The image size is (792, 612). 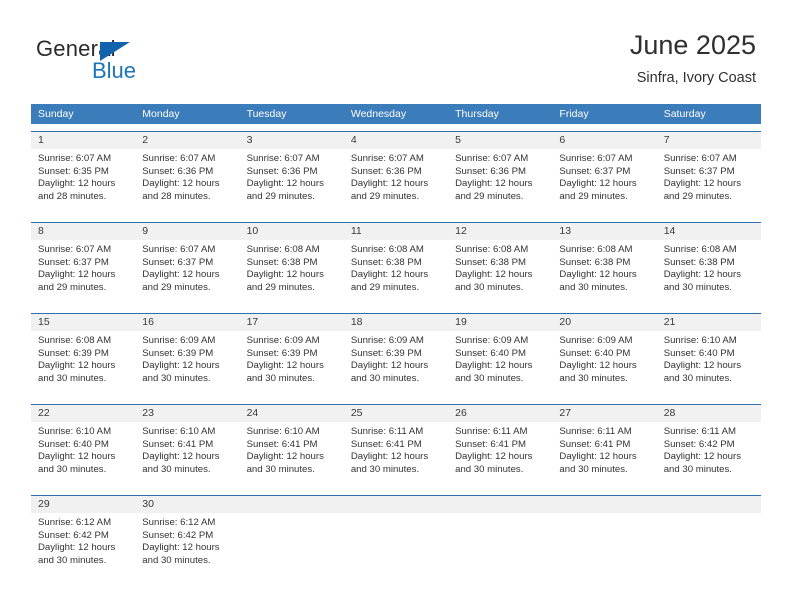 What do you see at coordinates (709, 322) in the screenshot?
I see `day-number: 21` at bounding box center [709, 322].